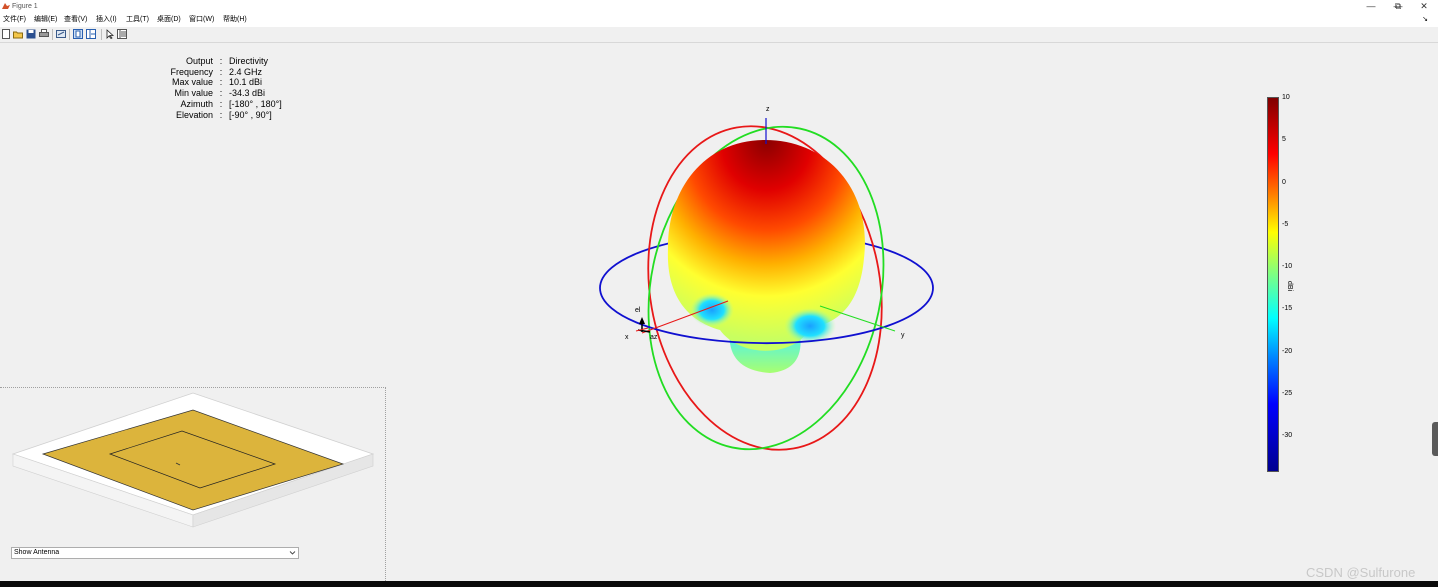 The width and height of the screenshot is (1438, 587). Describe the element at coordinates (292, 553) in the screenshot. I see `chevron-down-icon` at that location.